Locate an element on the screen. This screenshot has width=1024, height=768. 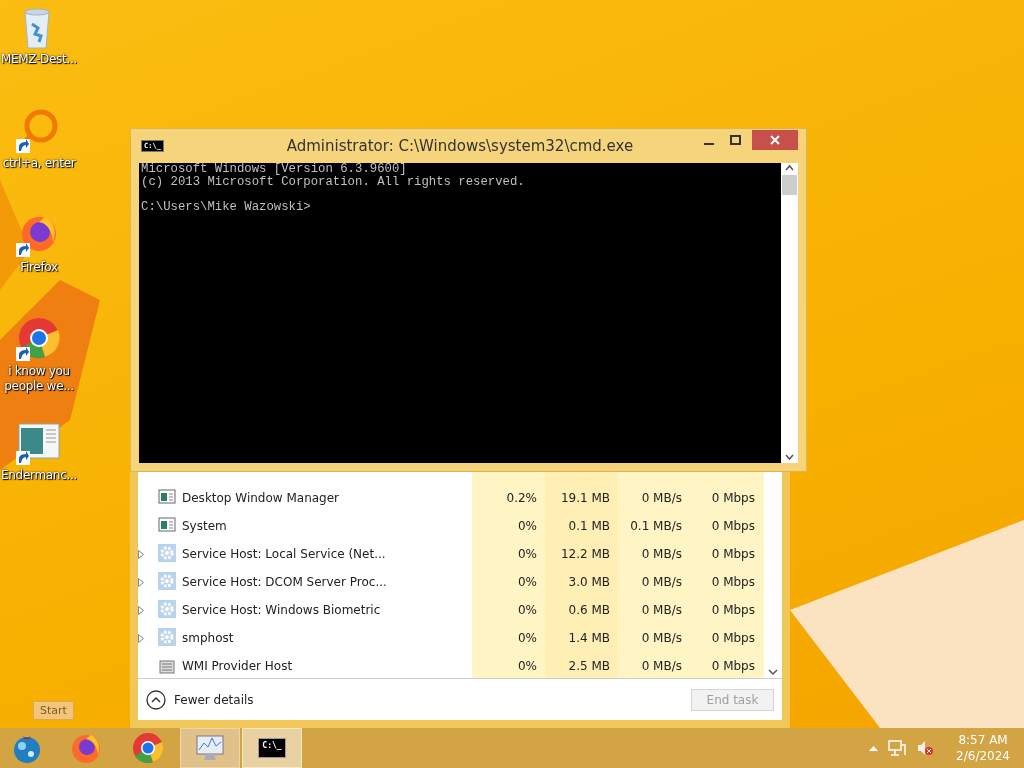
process-name: Desktop Window Manager is located at coordinates (261, 498).